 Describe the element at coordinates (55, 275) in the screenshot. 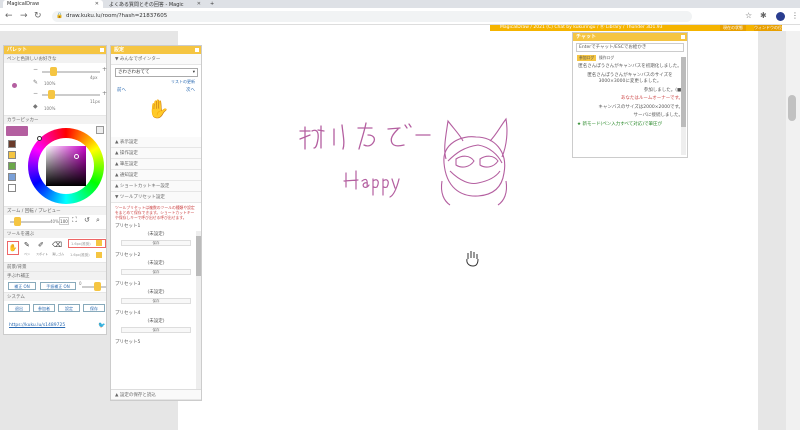

I see `section-stabilizer: 手ぶれ補正` at that location.